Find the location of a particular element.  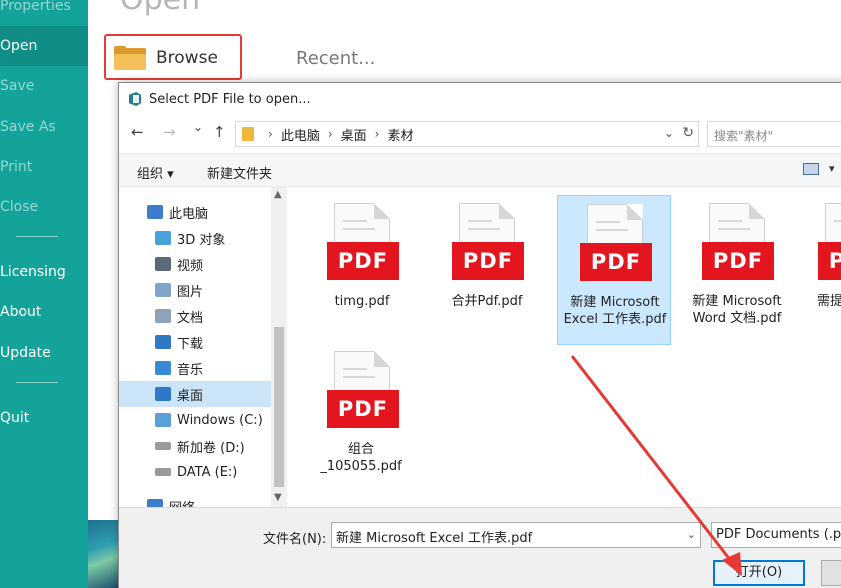

tree-item-label: 此电脑 is located at coordinates (189, 214).